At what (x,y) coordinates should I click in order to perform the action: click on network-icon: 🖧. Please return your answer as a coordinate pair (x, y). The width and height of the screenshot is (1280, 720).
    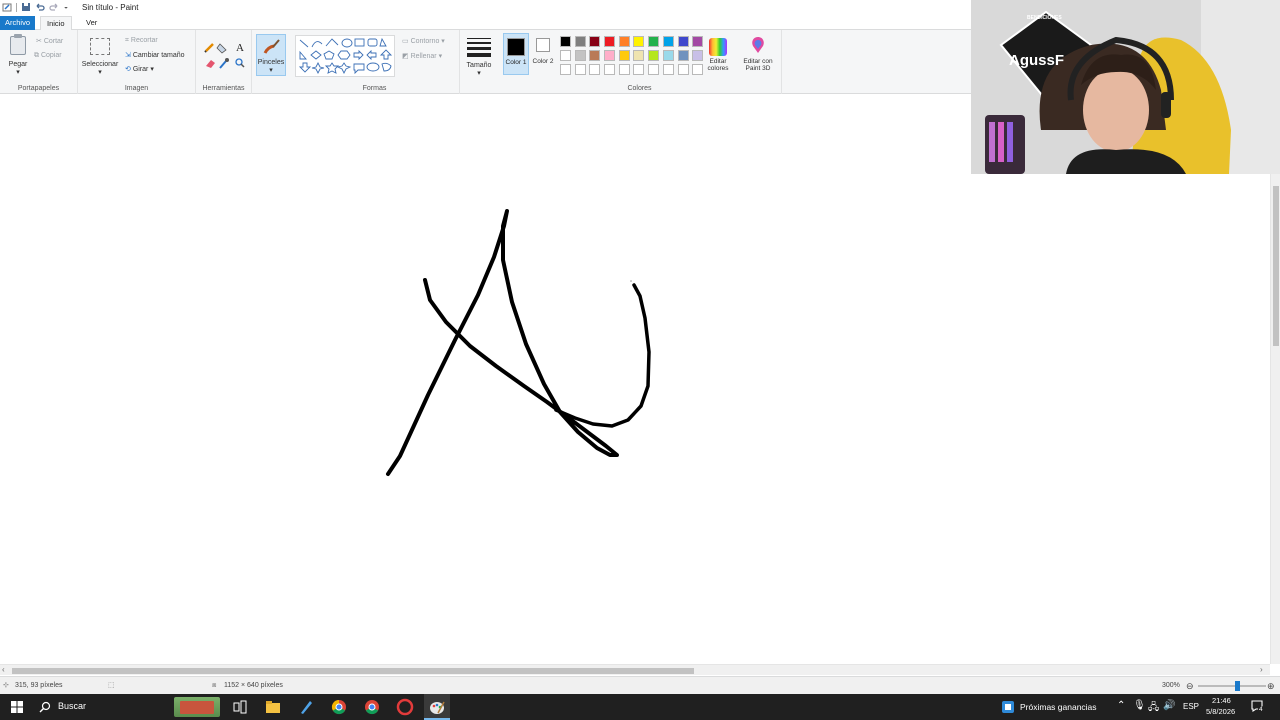
    Looking at the image, I should click on (1153, 708).